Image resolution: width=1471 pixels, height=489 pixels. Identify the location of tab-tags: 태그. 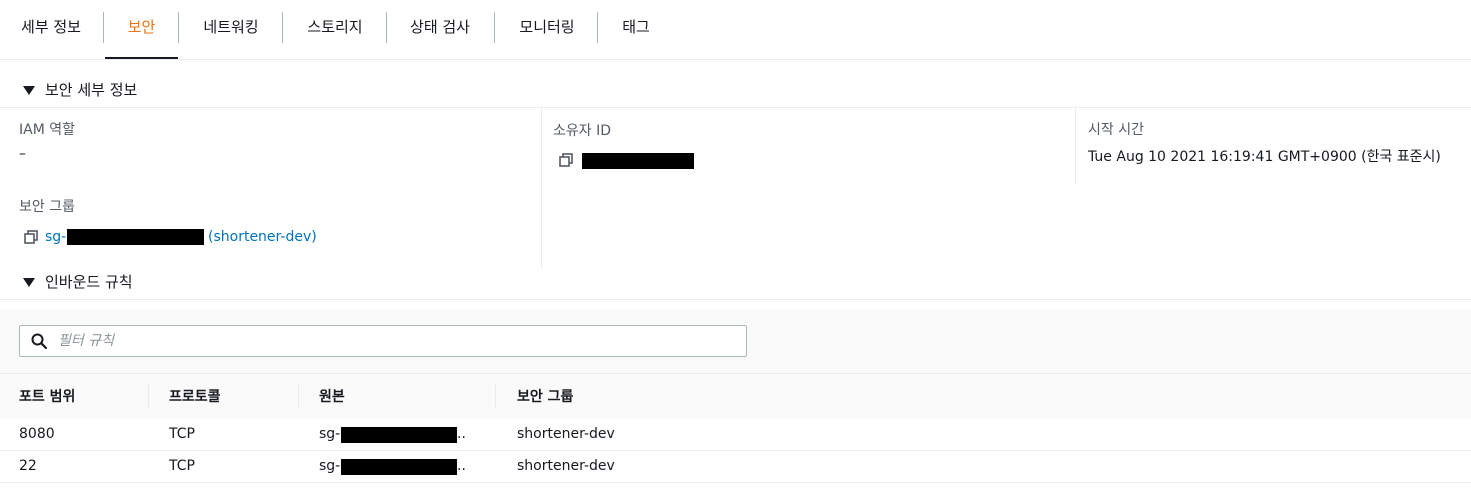
(636, 29).